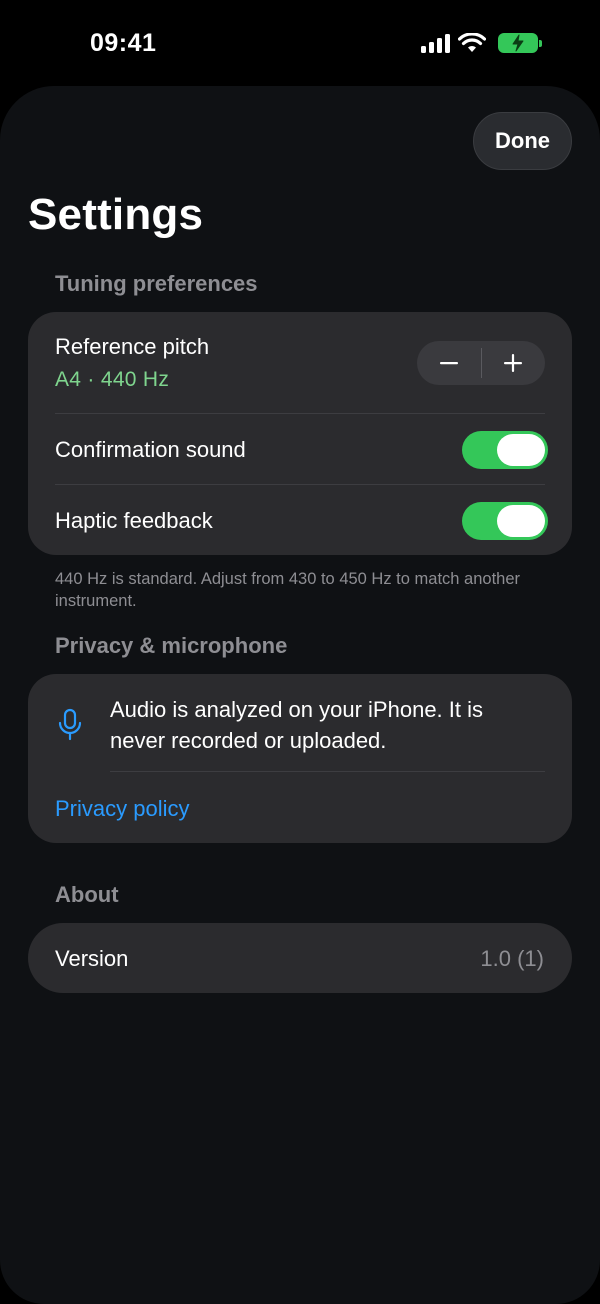 The image size is (600, 1304). What do you see at coordinates (156, 283) in the screenshot?
I see `section-header-tuning: Tuning preferences` at bounding box center [156, 283].